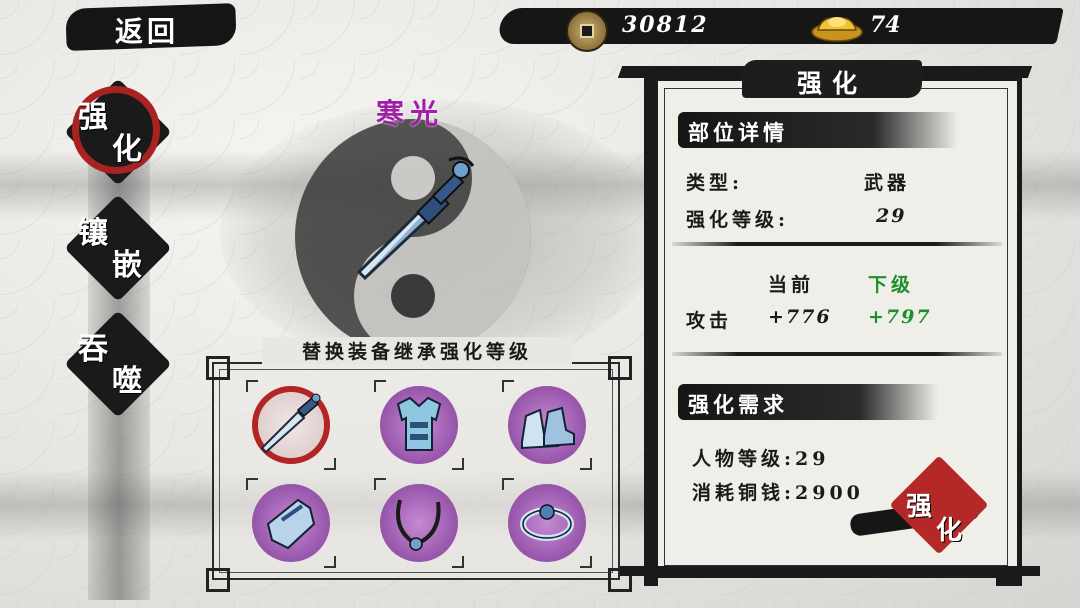 The image size is (1080, 608). I want to click on equipment-title: 替换装备继承强化等级, so click(417, 350).